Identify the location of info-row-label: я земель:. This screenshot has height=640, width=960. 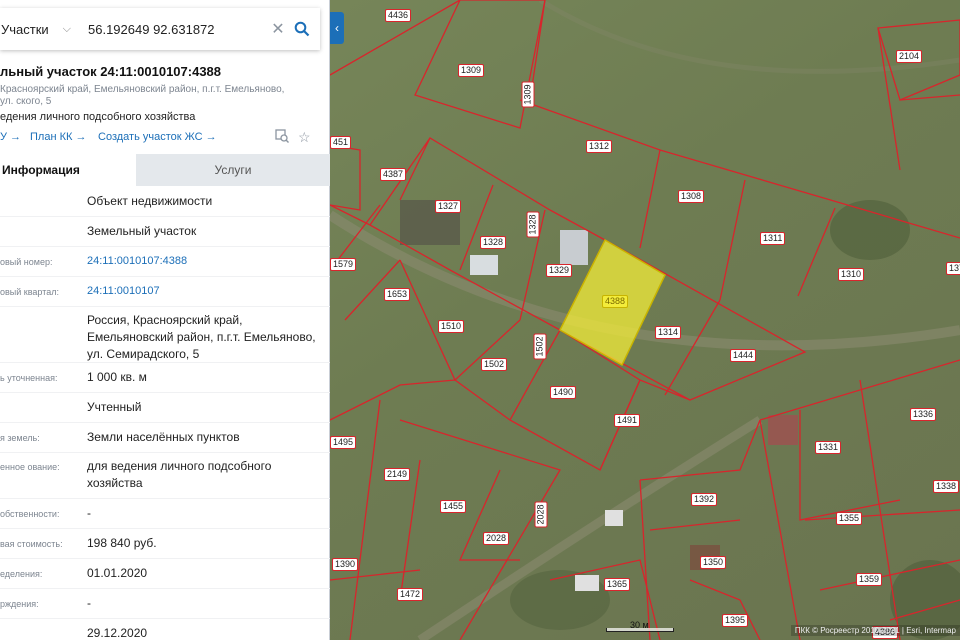
(20, 438).